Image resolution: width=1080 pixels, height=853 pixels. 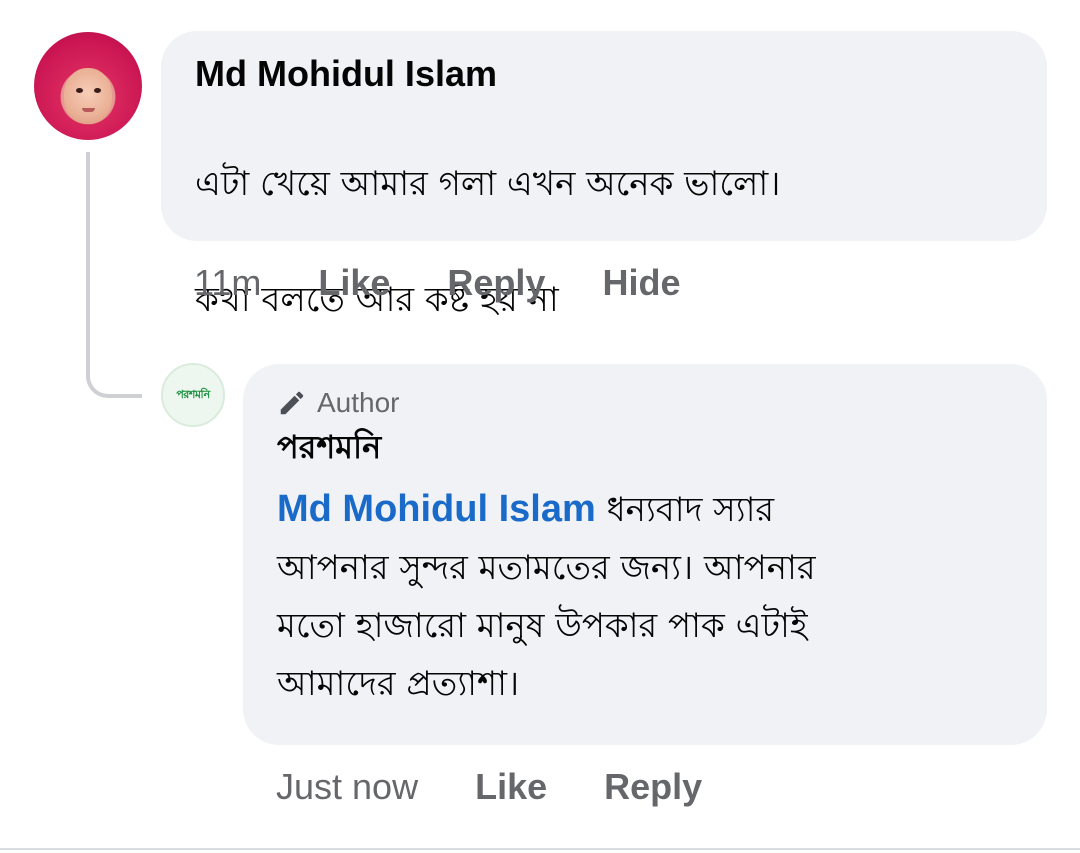 I want to click on thread-connector, so click(x=114, y=275).